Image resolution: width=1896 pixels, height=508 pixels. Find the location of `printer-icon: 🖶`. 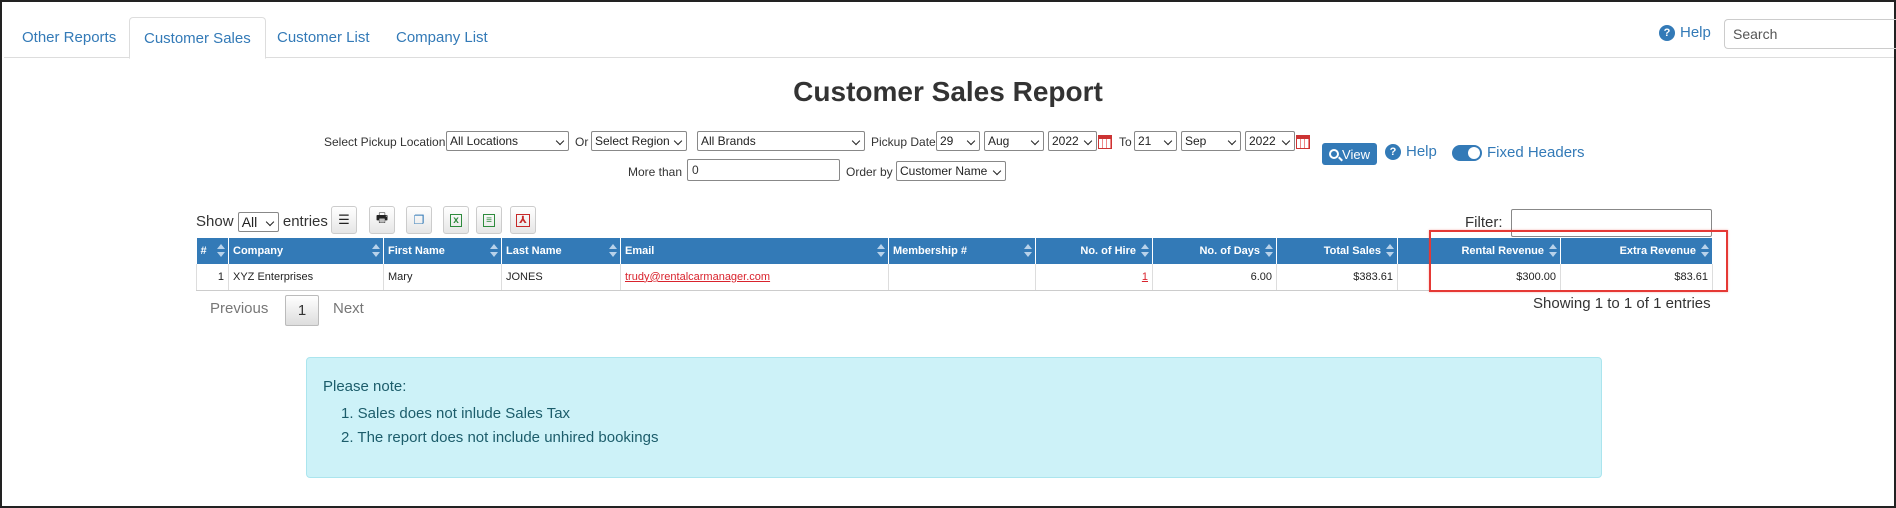

printer-icon: 🖶 is located at coordinates (382, 217).